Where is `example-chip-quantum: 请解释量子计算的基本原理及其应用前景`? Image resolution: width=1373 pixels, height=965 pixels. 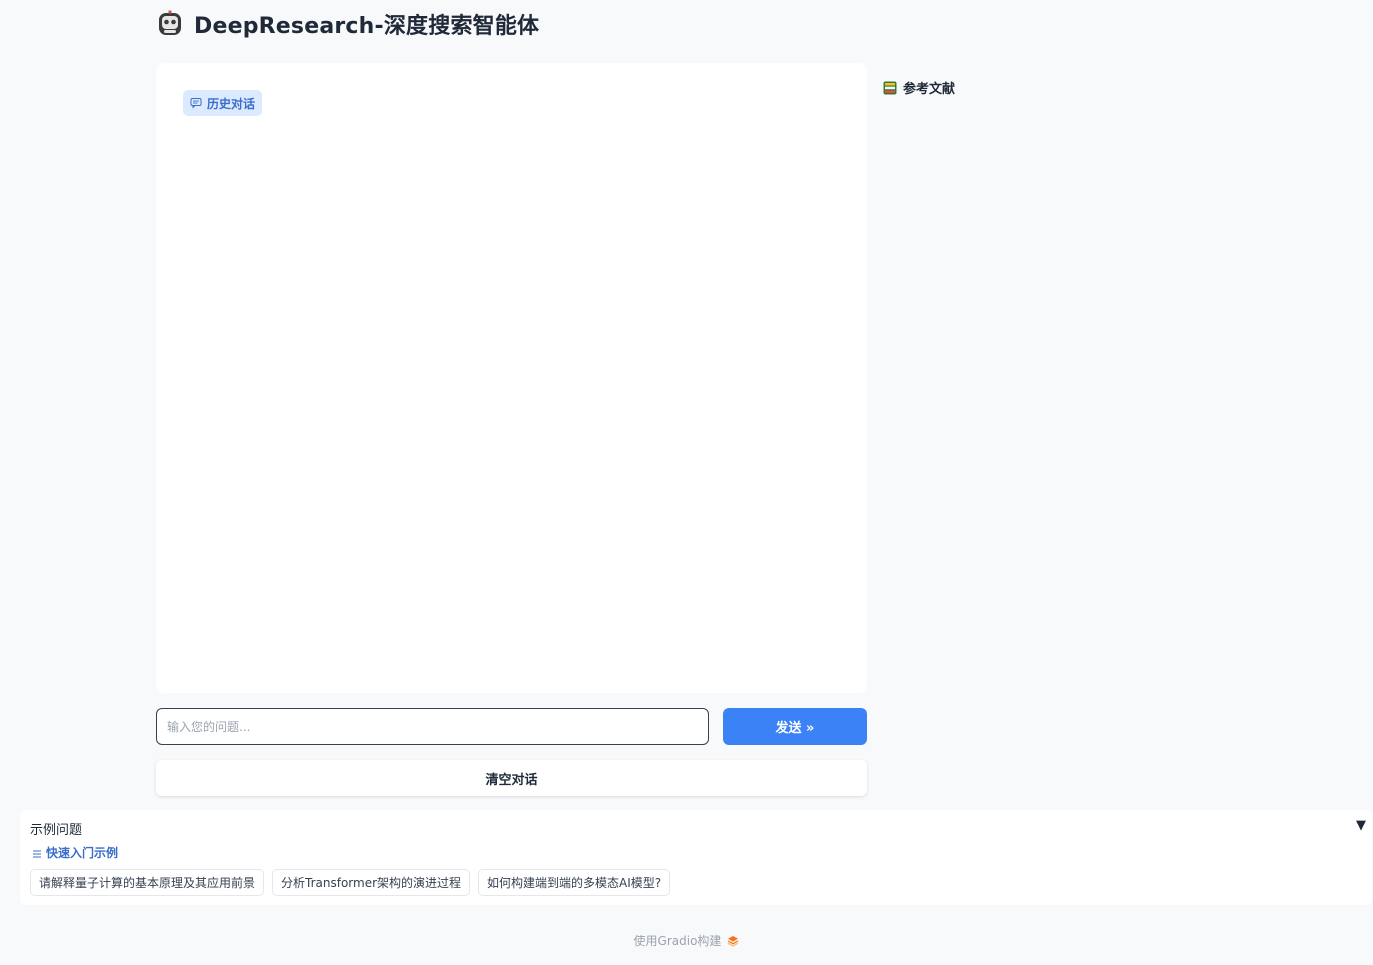 example-chip-quantum: 请解释量子计算的基本原理及其应用前景 is located at coordinates (147, 882).